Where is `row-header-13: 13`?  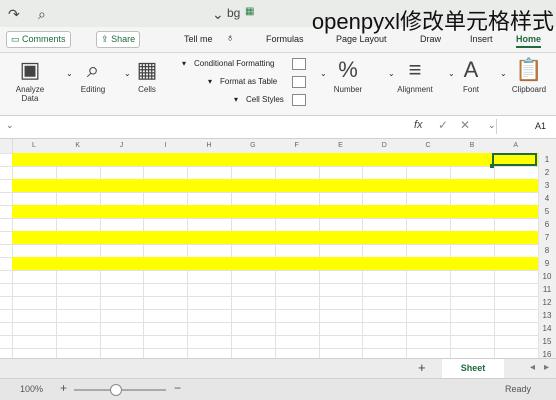 row-header-13: 13 is located at coordinates (547, 316).